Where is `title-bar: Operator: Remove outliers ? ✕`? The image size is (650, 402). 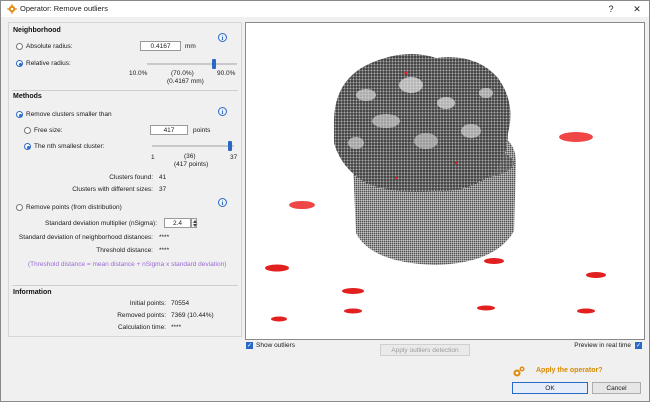 title-bar: Operator: Remove outliers ? ✕ is located at coordinates (325, 9).